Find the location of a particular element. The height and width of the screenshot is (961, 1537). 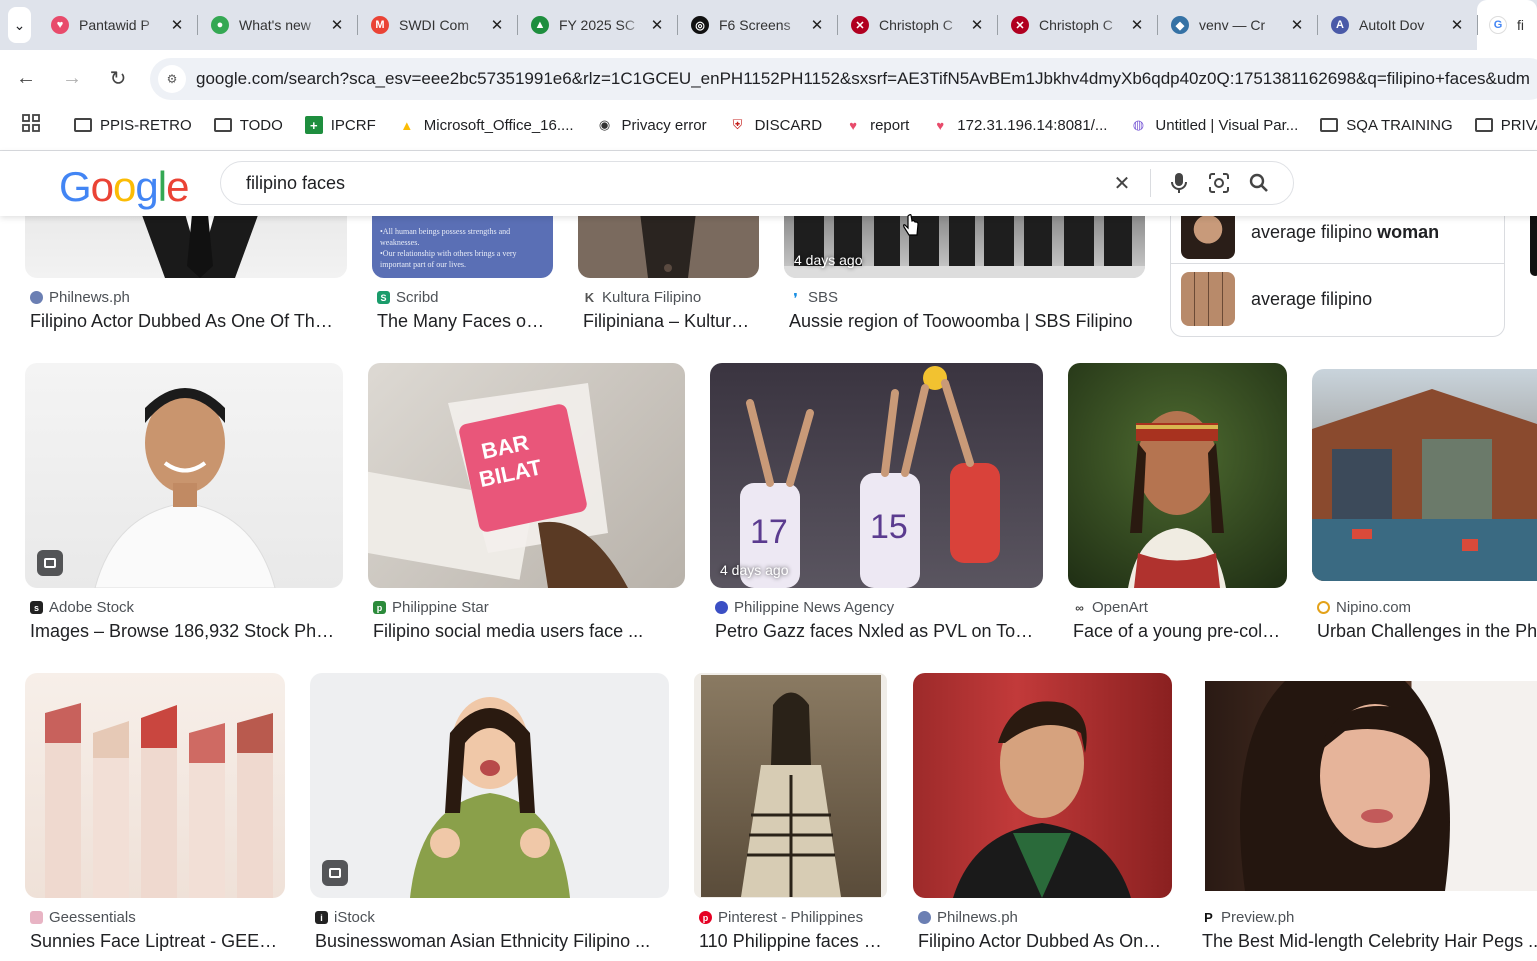

bookmark-item: ◉ Privacy error is located at coordinates (651, 125).